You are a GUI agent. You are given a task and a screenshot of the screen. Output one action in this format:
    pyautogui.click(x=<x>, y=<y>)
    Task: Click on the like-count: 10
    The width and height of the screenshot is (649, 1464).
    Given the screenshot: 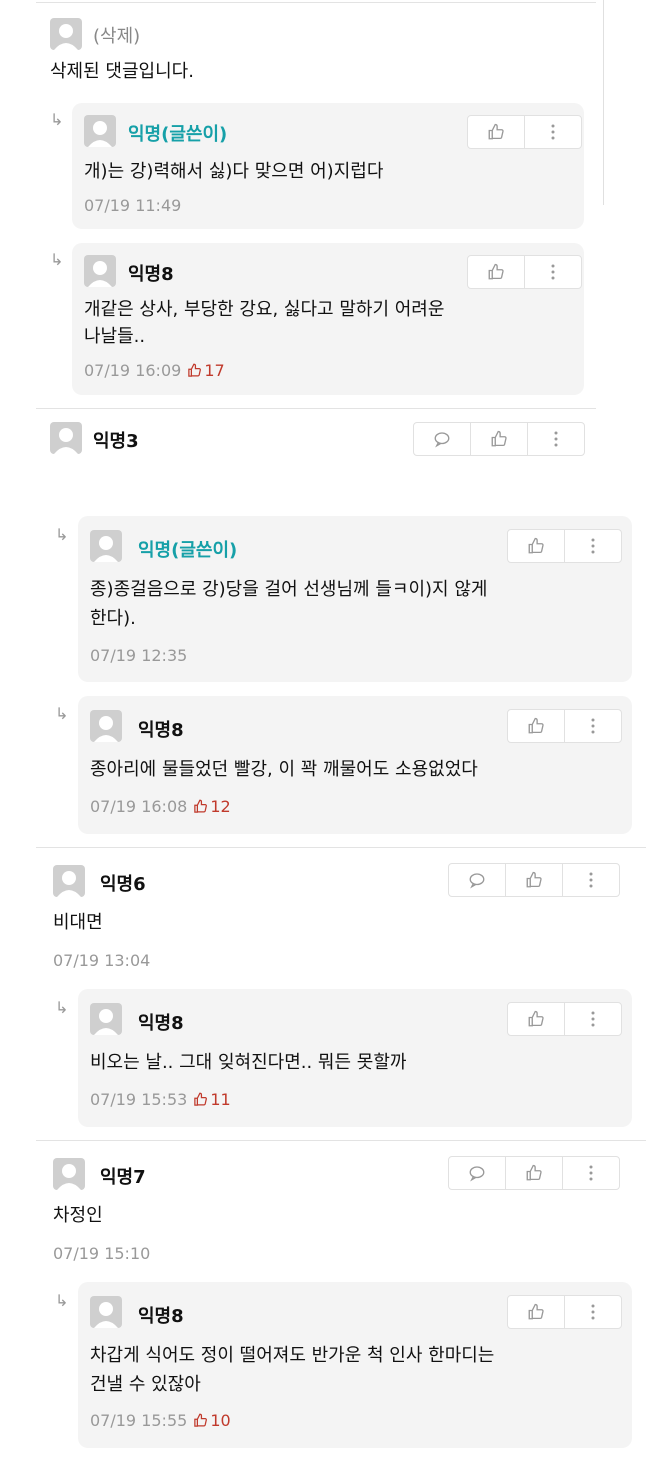 What is the action you would take?
    pyautogui.click(x=212, y=1420)
    